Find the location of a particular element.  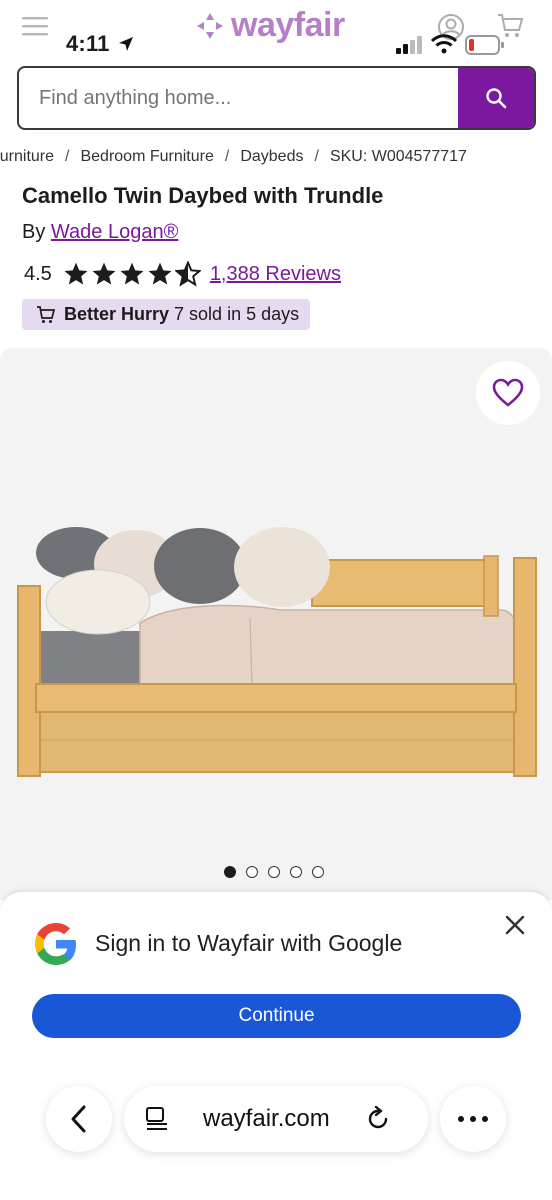

rating-value: 4.5 is located at coordinates (38, 273).